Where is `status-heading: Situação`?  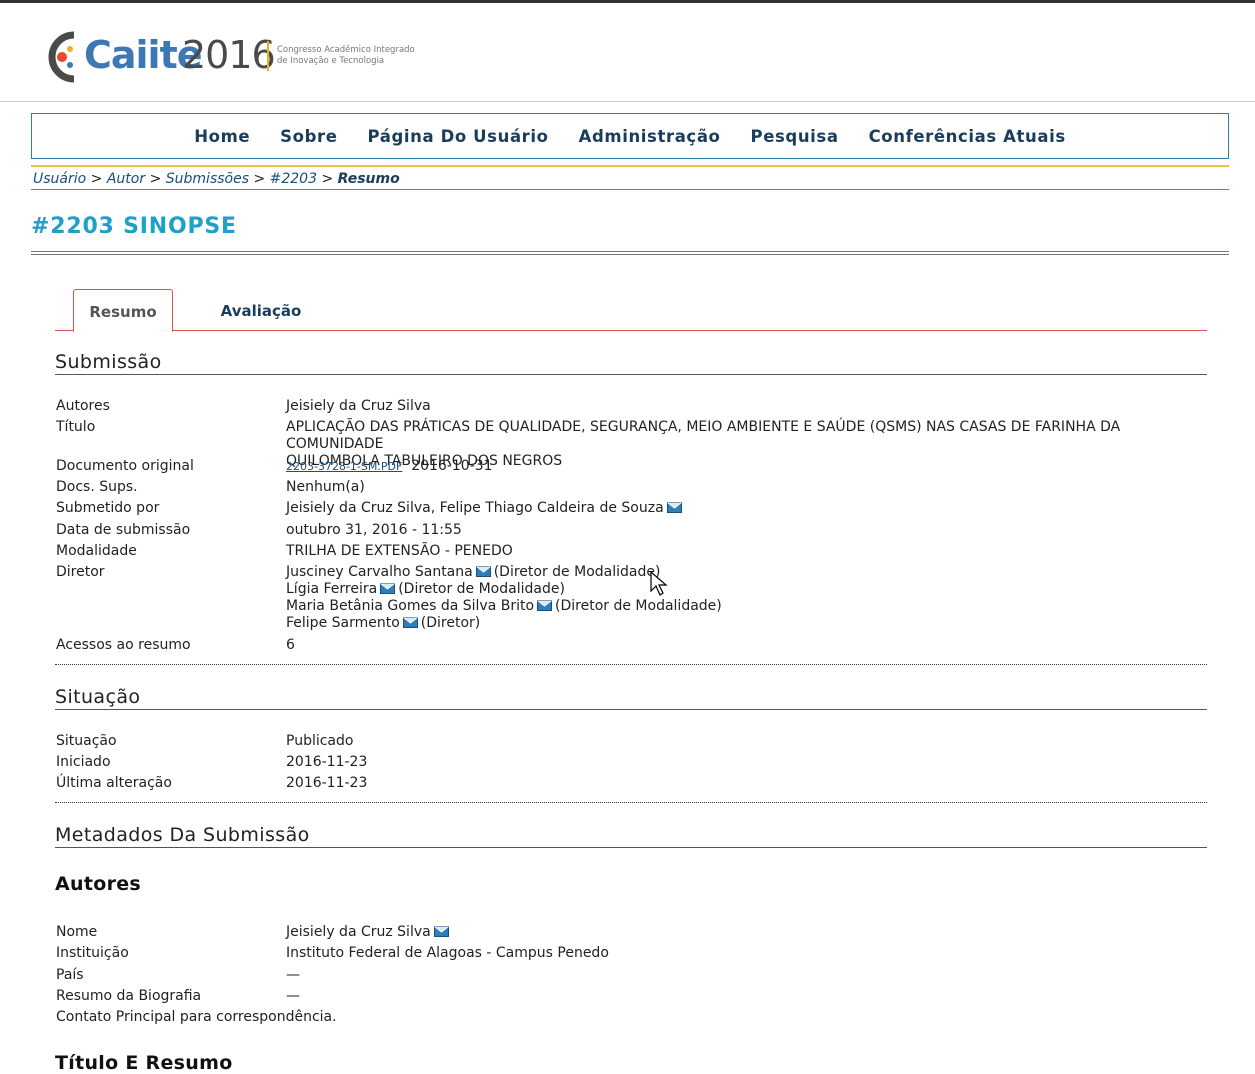 status-heading: Situação is located at coordinates (98, 697).